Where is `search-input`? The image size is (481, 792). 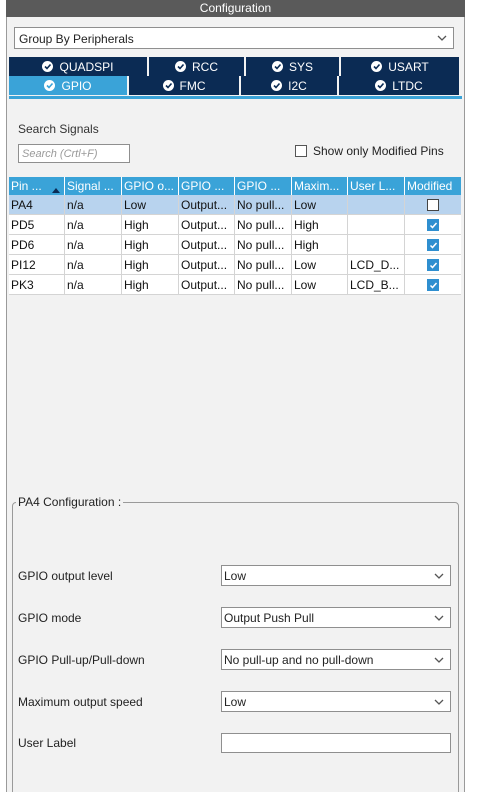
search-input is located at coordinates (74, 153).